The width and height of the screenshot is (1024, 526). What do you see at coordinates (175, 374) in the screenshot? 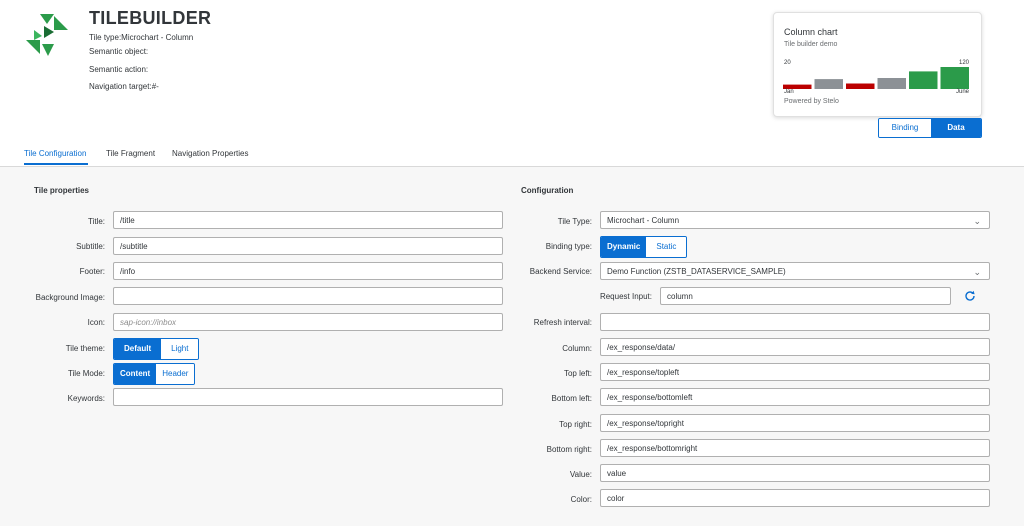
I see `mode-header-button: Header` at bounding box center [175, 374].